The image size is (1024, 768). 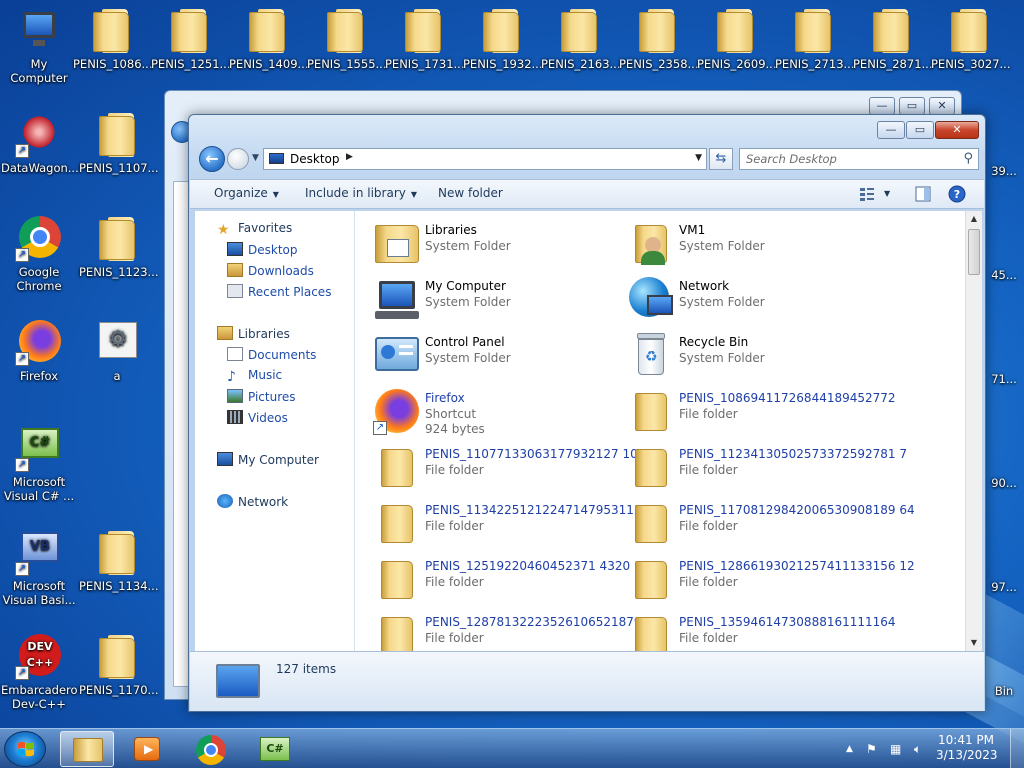 What do you see at coordinates (252, 504) in the screenshot?
I see `nav-network: Network` at bounding box center [252, 504].